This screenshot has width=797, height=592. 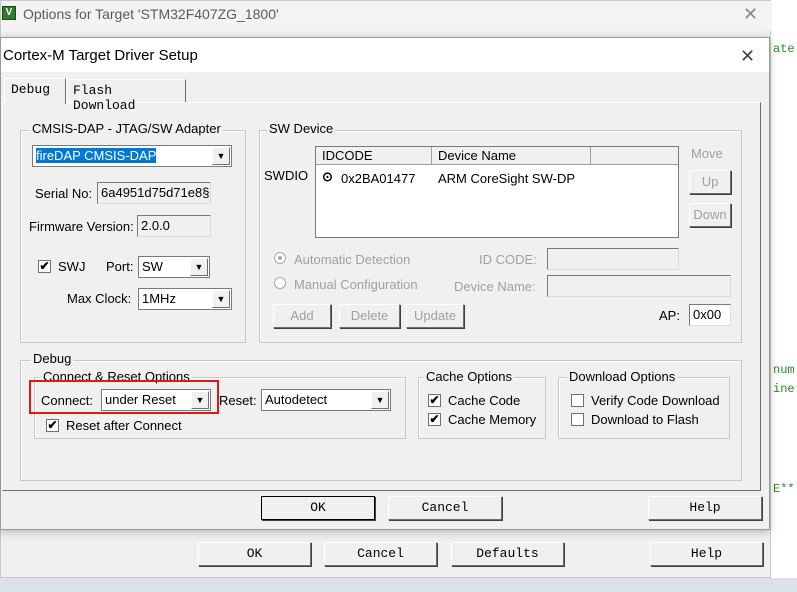 I want to click on code-editor-strip, so click(x=783, y=296).